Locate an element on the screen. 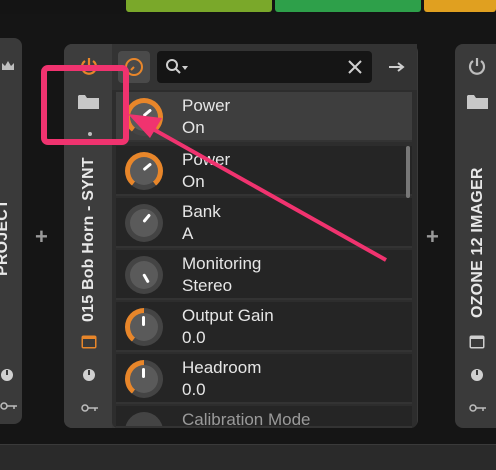  annotation-arrow-head is located at coordinates (145, 126).